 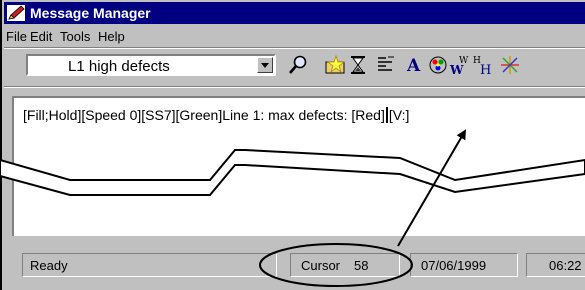 I want to click on align-button, so click(x=386, y=65).